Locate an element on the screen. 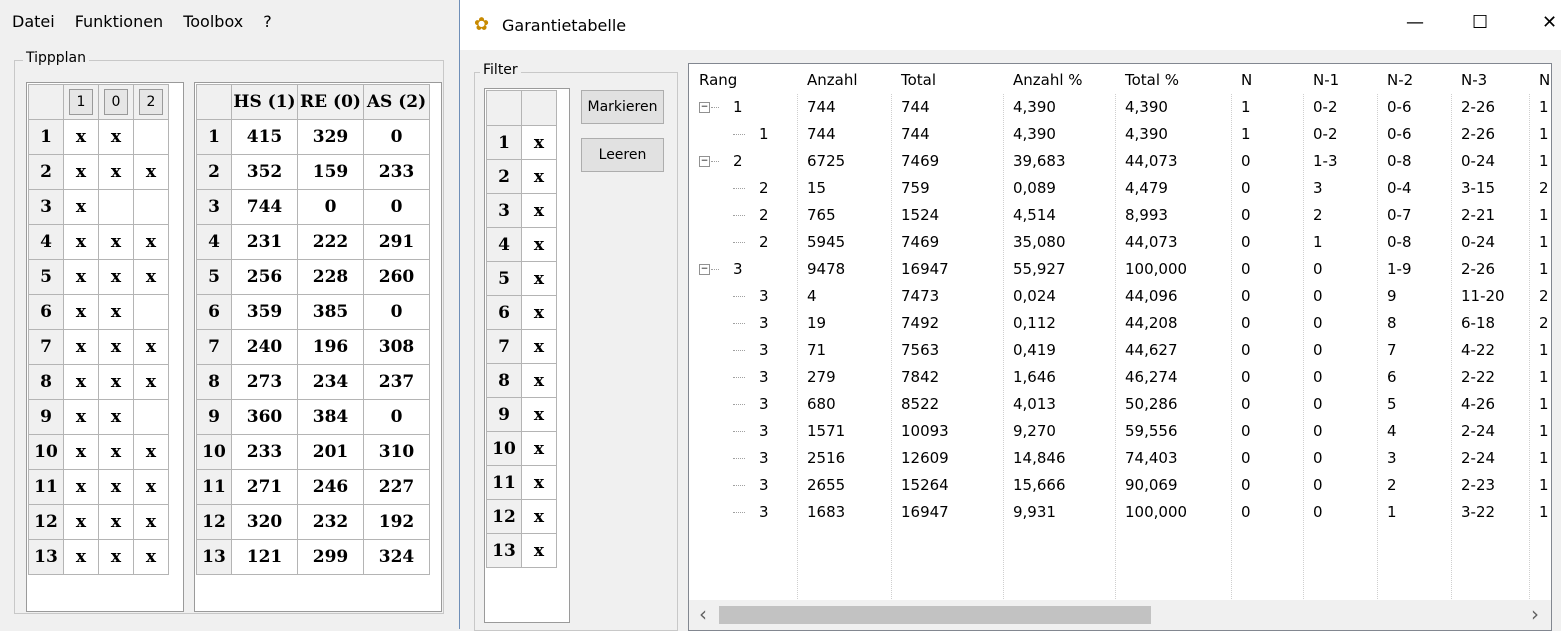 This screenshot has height=631, width=1561. stats-cell: 329 is located at coordinates (330, 137).